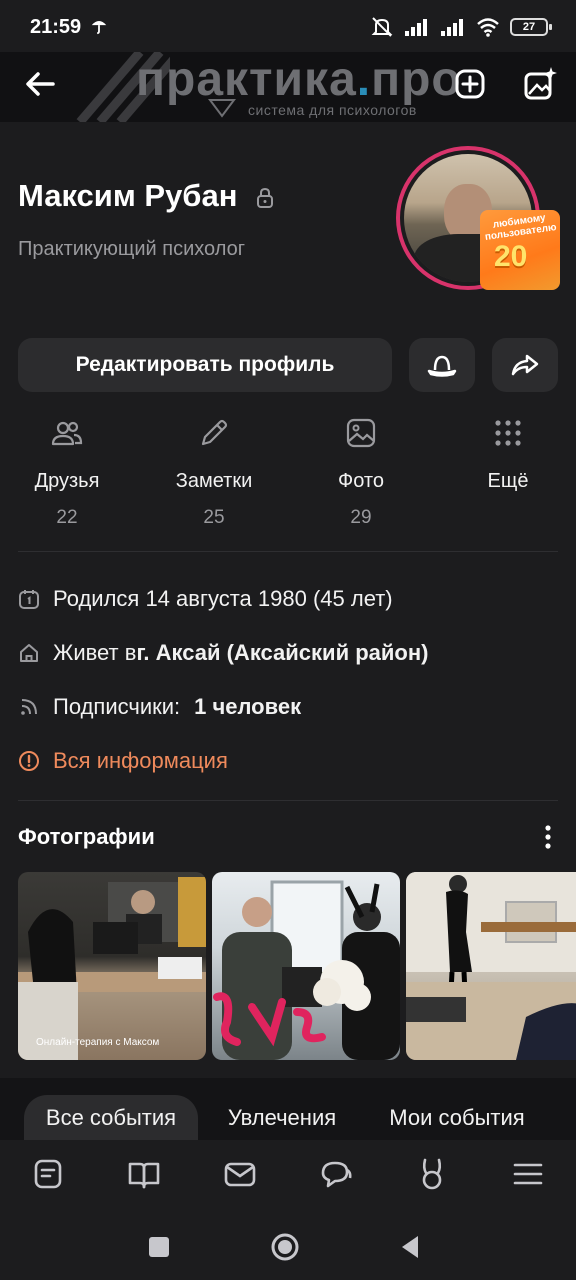  I want to click on pencil-icon, so click(214, 432).